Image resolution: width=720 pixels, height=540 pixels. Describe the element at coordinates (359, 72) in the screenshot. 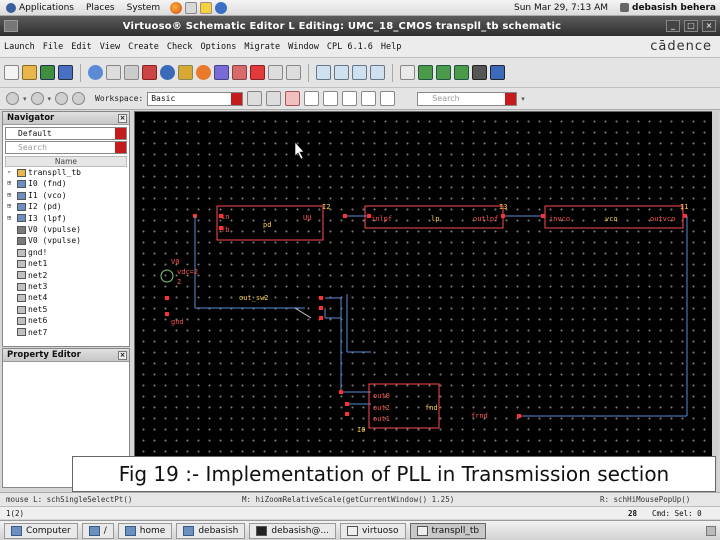

I see `zoom-out-icon` at that location.